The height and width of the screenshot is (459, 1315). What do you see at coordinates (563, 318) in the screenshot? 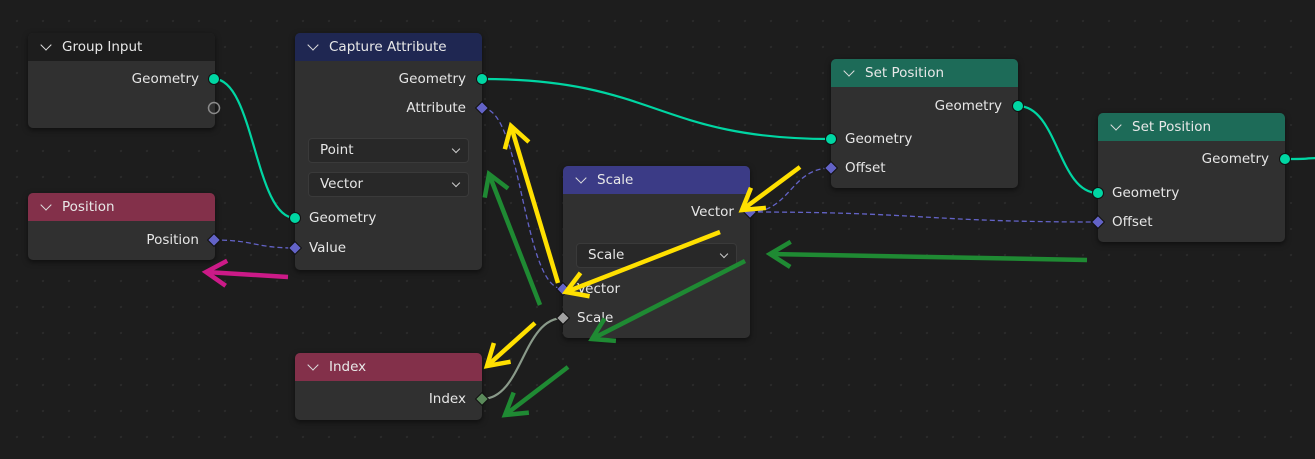
I see `float-socket` at bounding box center [563, 318].